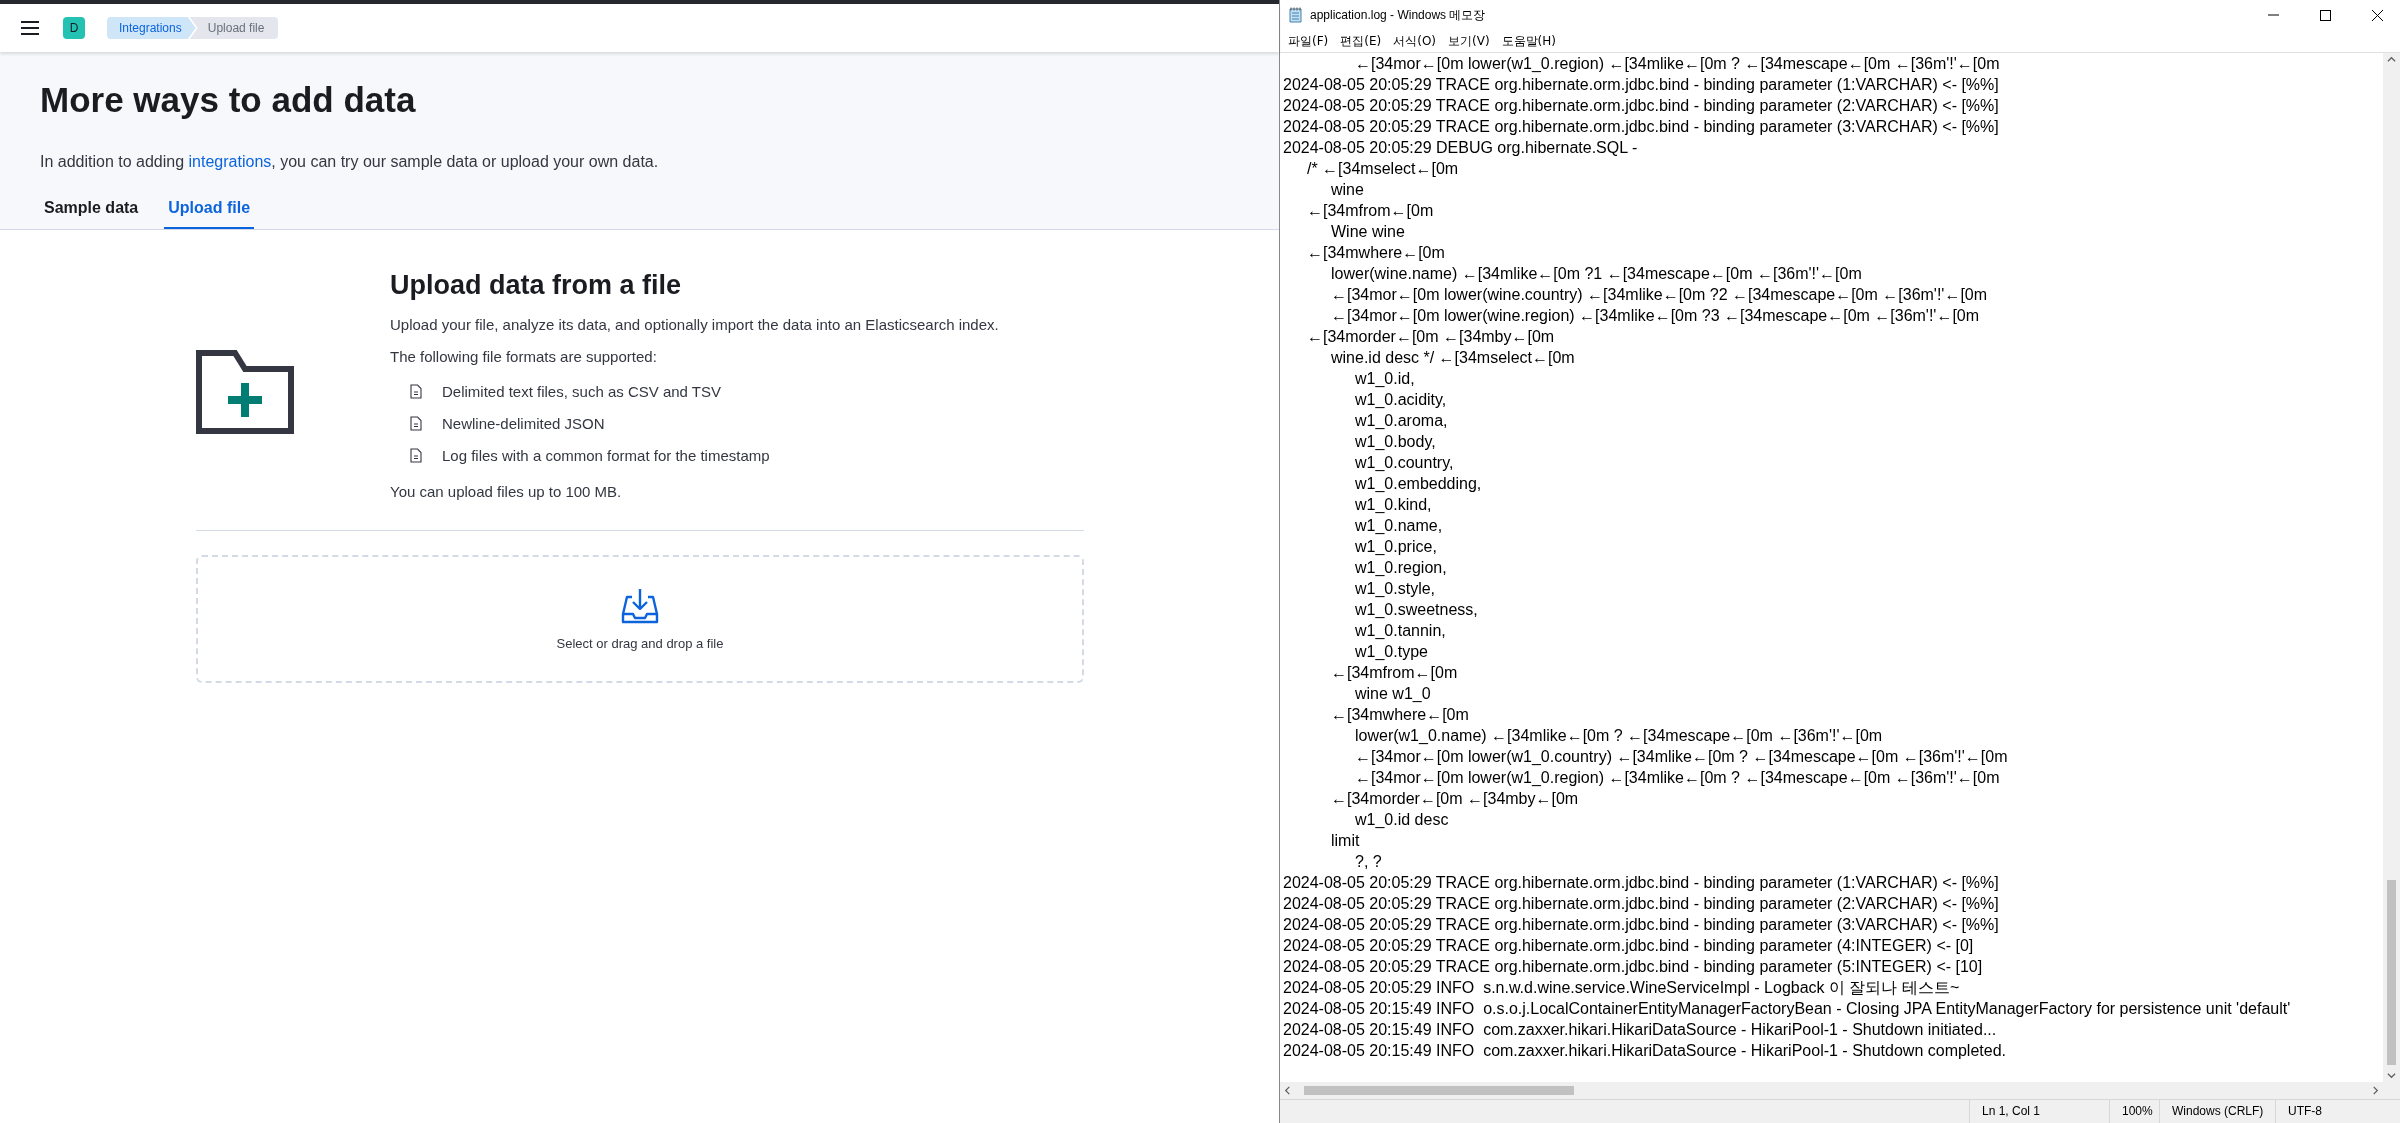 The width and height of the screenshot is (2400, 1123). I want to click on folder-plus-icon, so click(245, 392).